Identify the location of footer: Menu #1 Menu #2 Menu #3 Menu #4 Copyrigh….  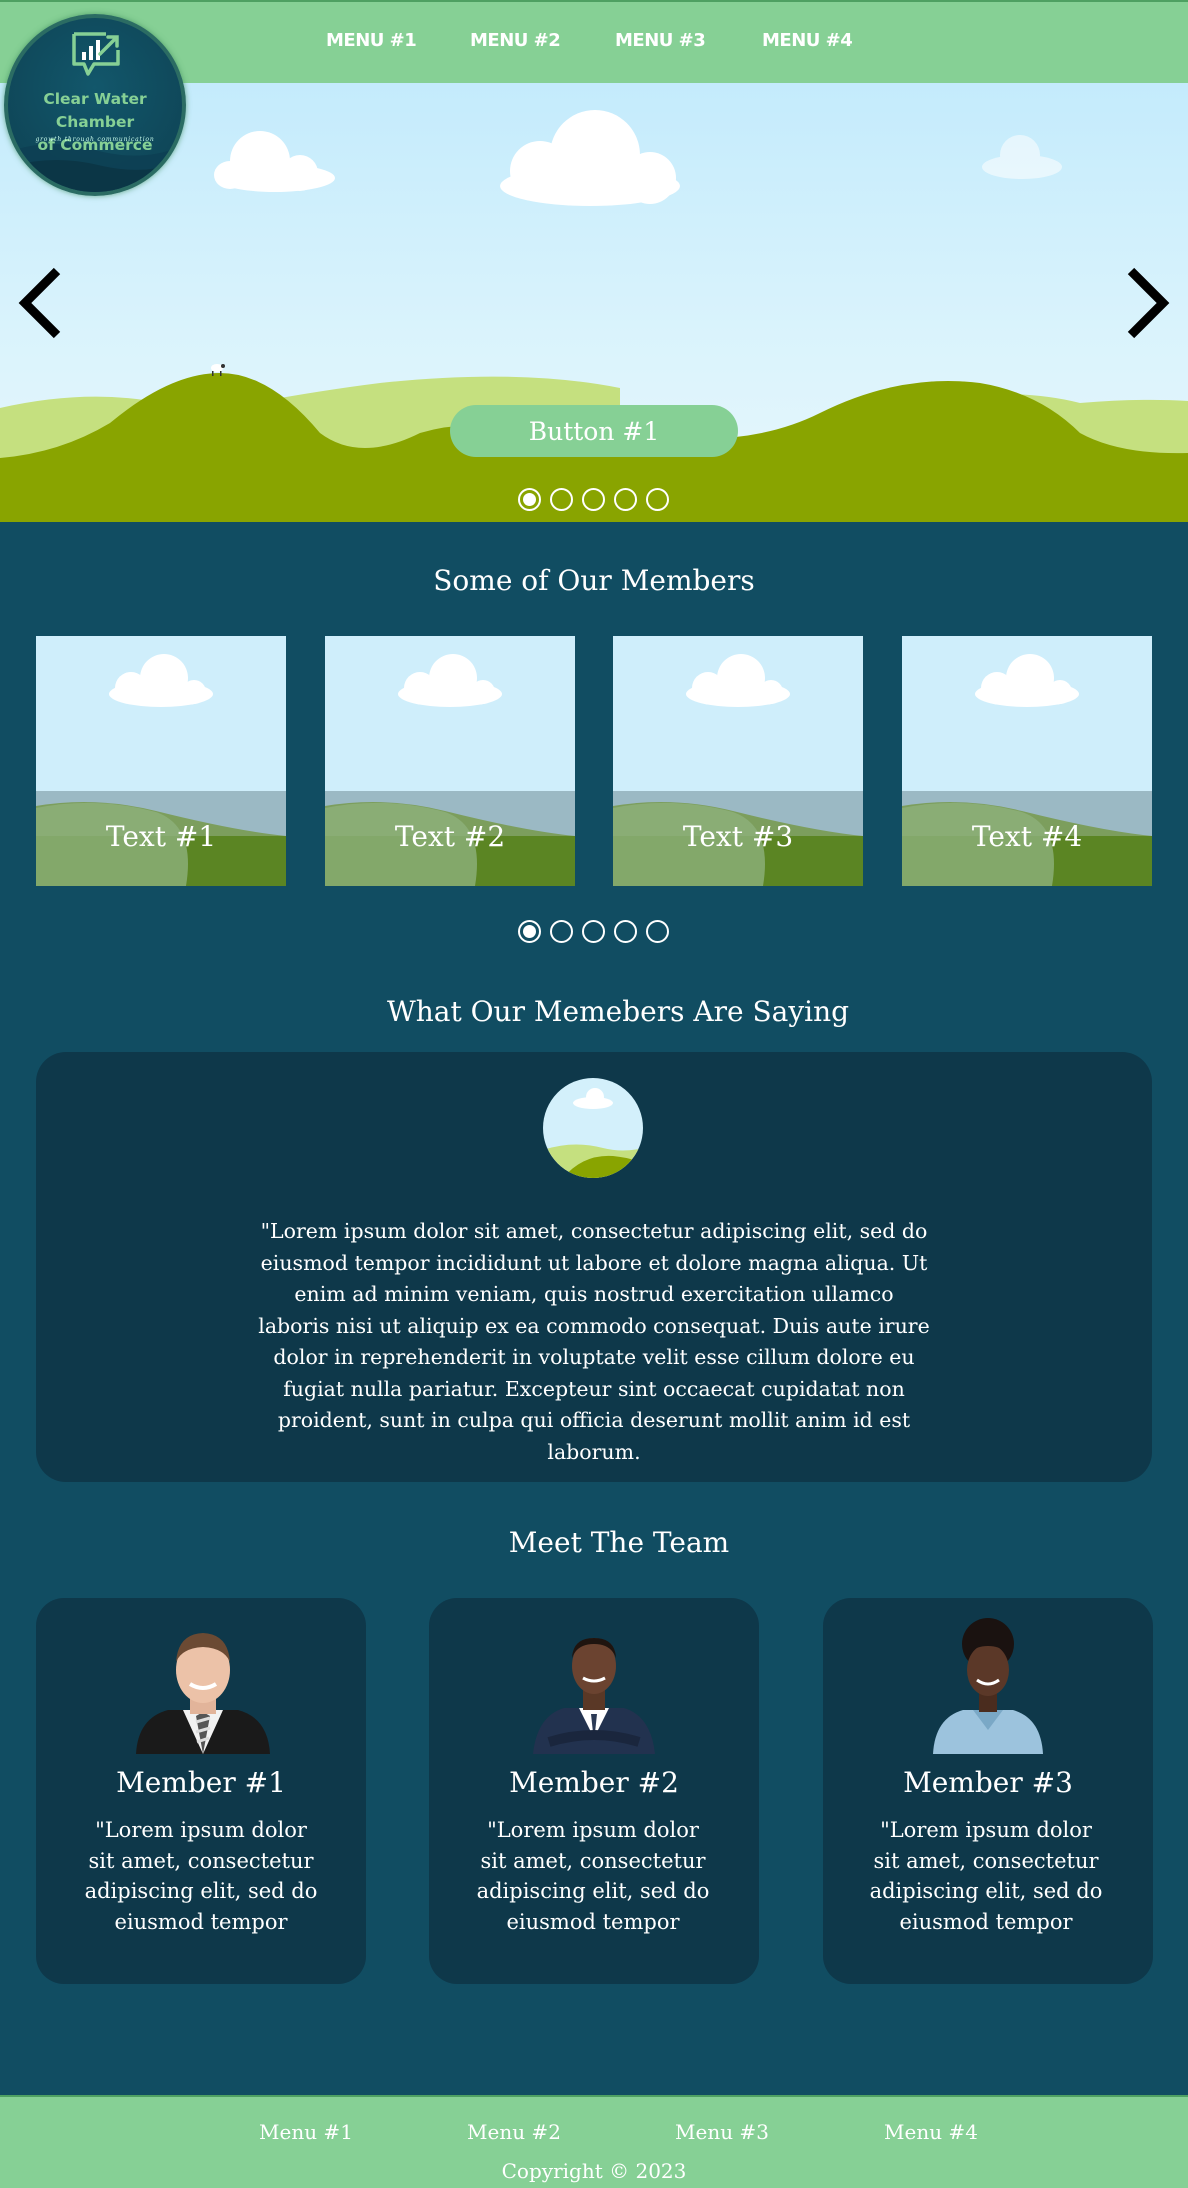
(594, 2141).